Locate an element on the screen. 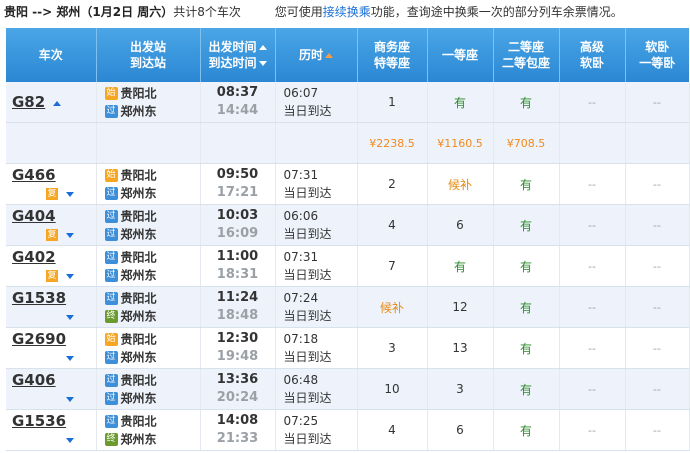 The image size is (690, 453). departure-time: 13:36 is located at coordinates (237, 379).